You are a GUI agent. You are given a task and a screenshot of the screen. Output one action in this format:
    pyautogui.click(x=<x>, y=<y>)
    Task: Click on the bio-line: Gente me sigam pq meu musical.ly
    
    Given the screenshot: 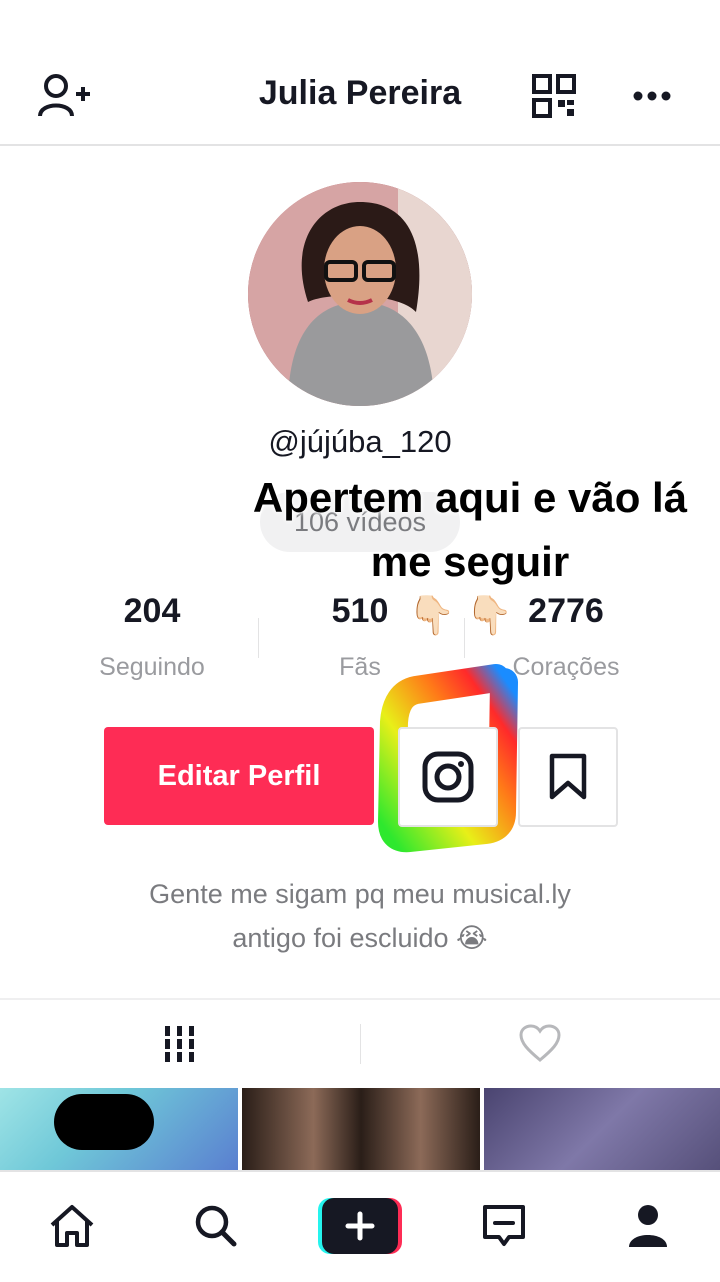 What is the action you would take?
    pyautogui.click(x=360, y=894)
    